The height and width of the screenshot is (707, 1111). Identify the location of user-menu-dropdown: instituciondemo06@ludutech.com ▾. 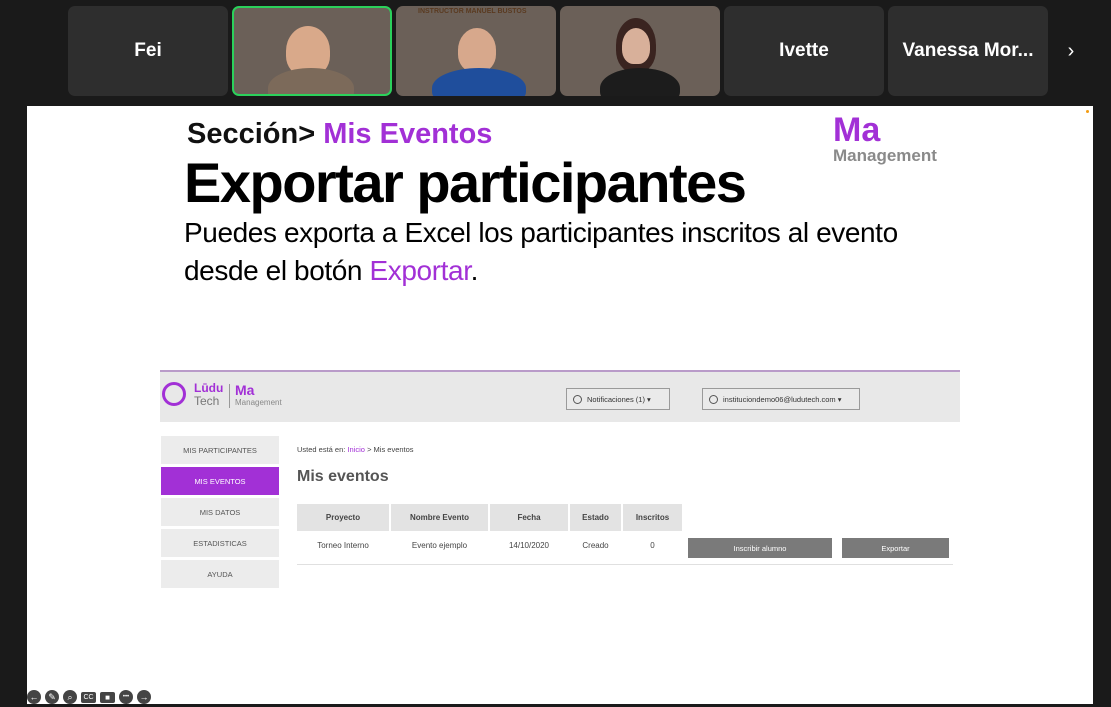
(781, 399).